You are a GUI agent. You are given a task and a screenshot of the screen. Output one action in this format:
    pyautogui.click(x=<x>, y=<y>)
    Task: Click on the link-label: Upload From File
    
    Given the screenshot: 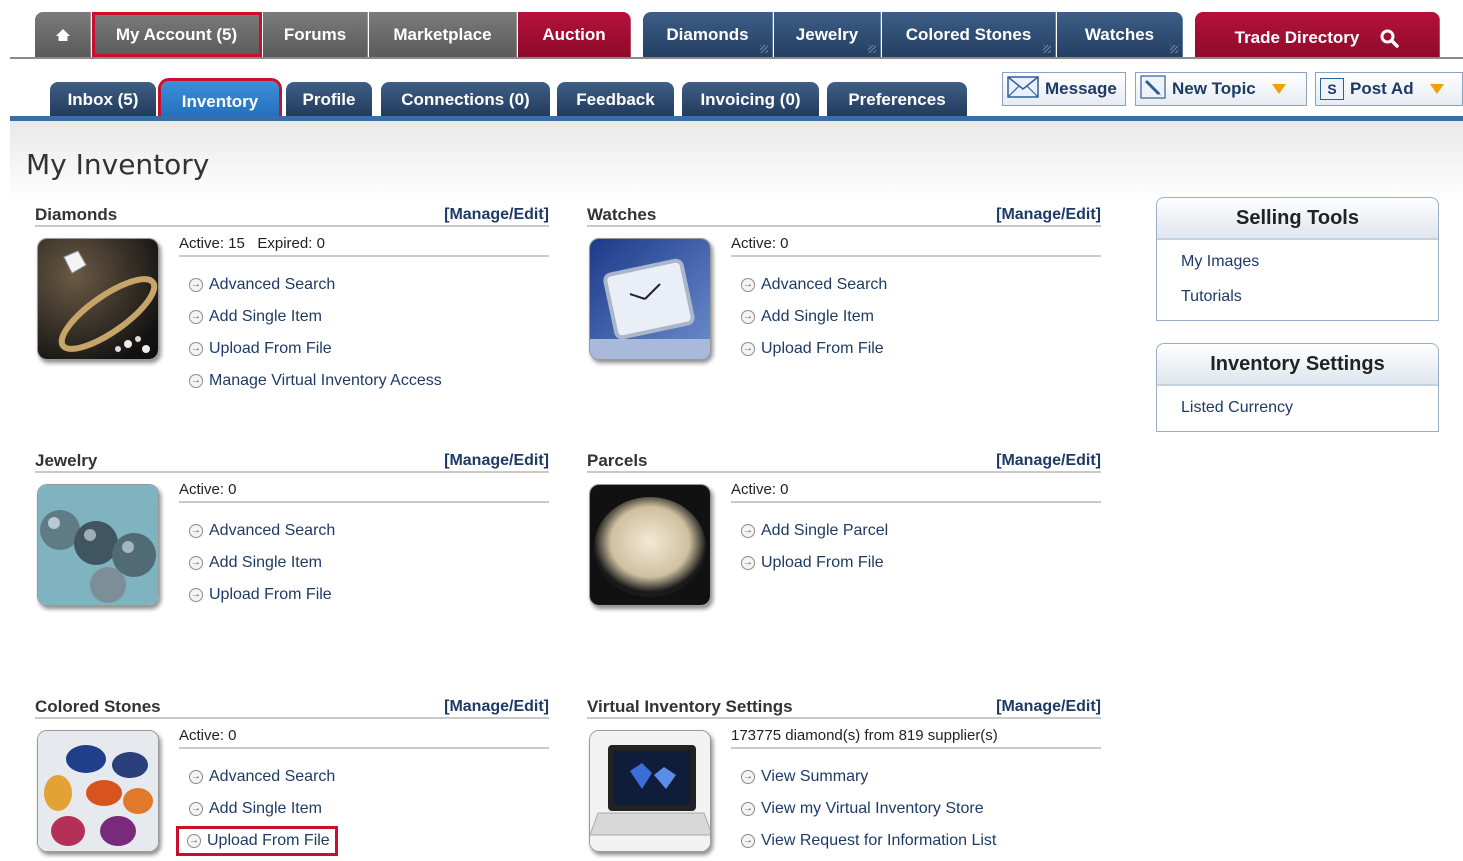 What is the action you would take?
    pyautogui.click(x=270, y=594)
    